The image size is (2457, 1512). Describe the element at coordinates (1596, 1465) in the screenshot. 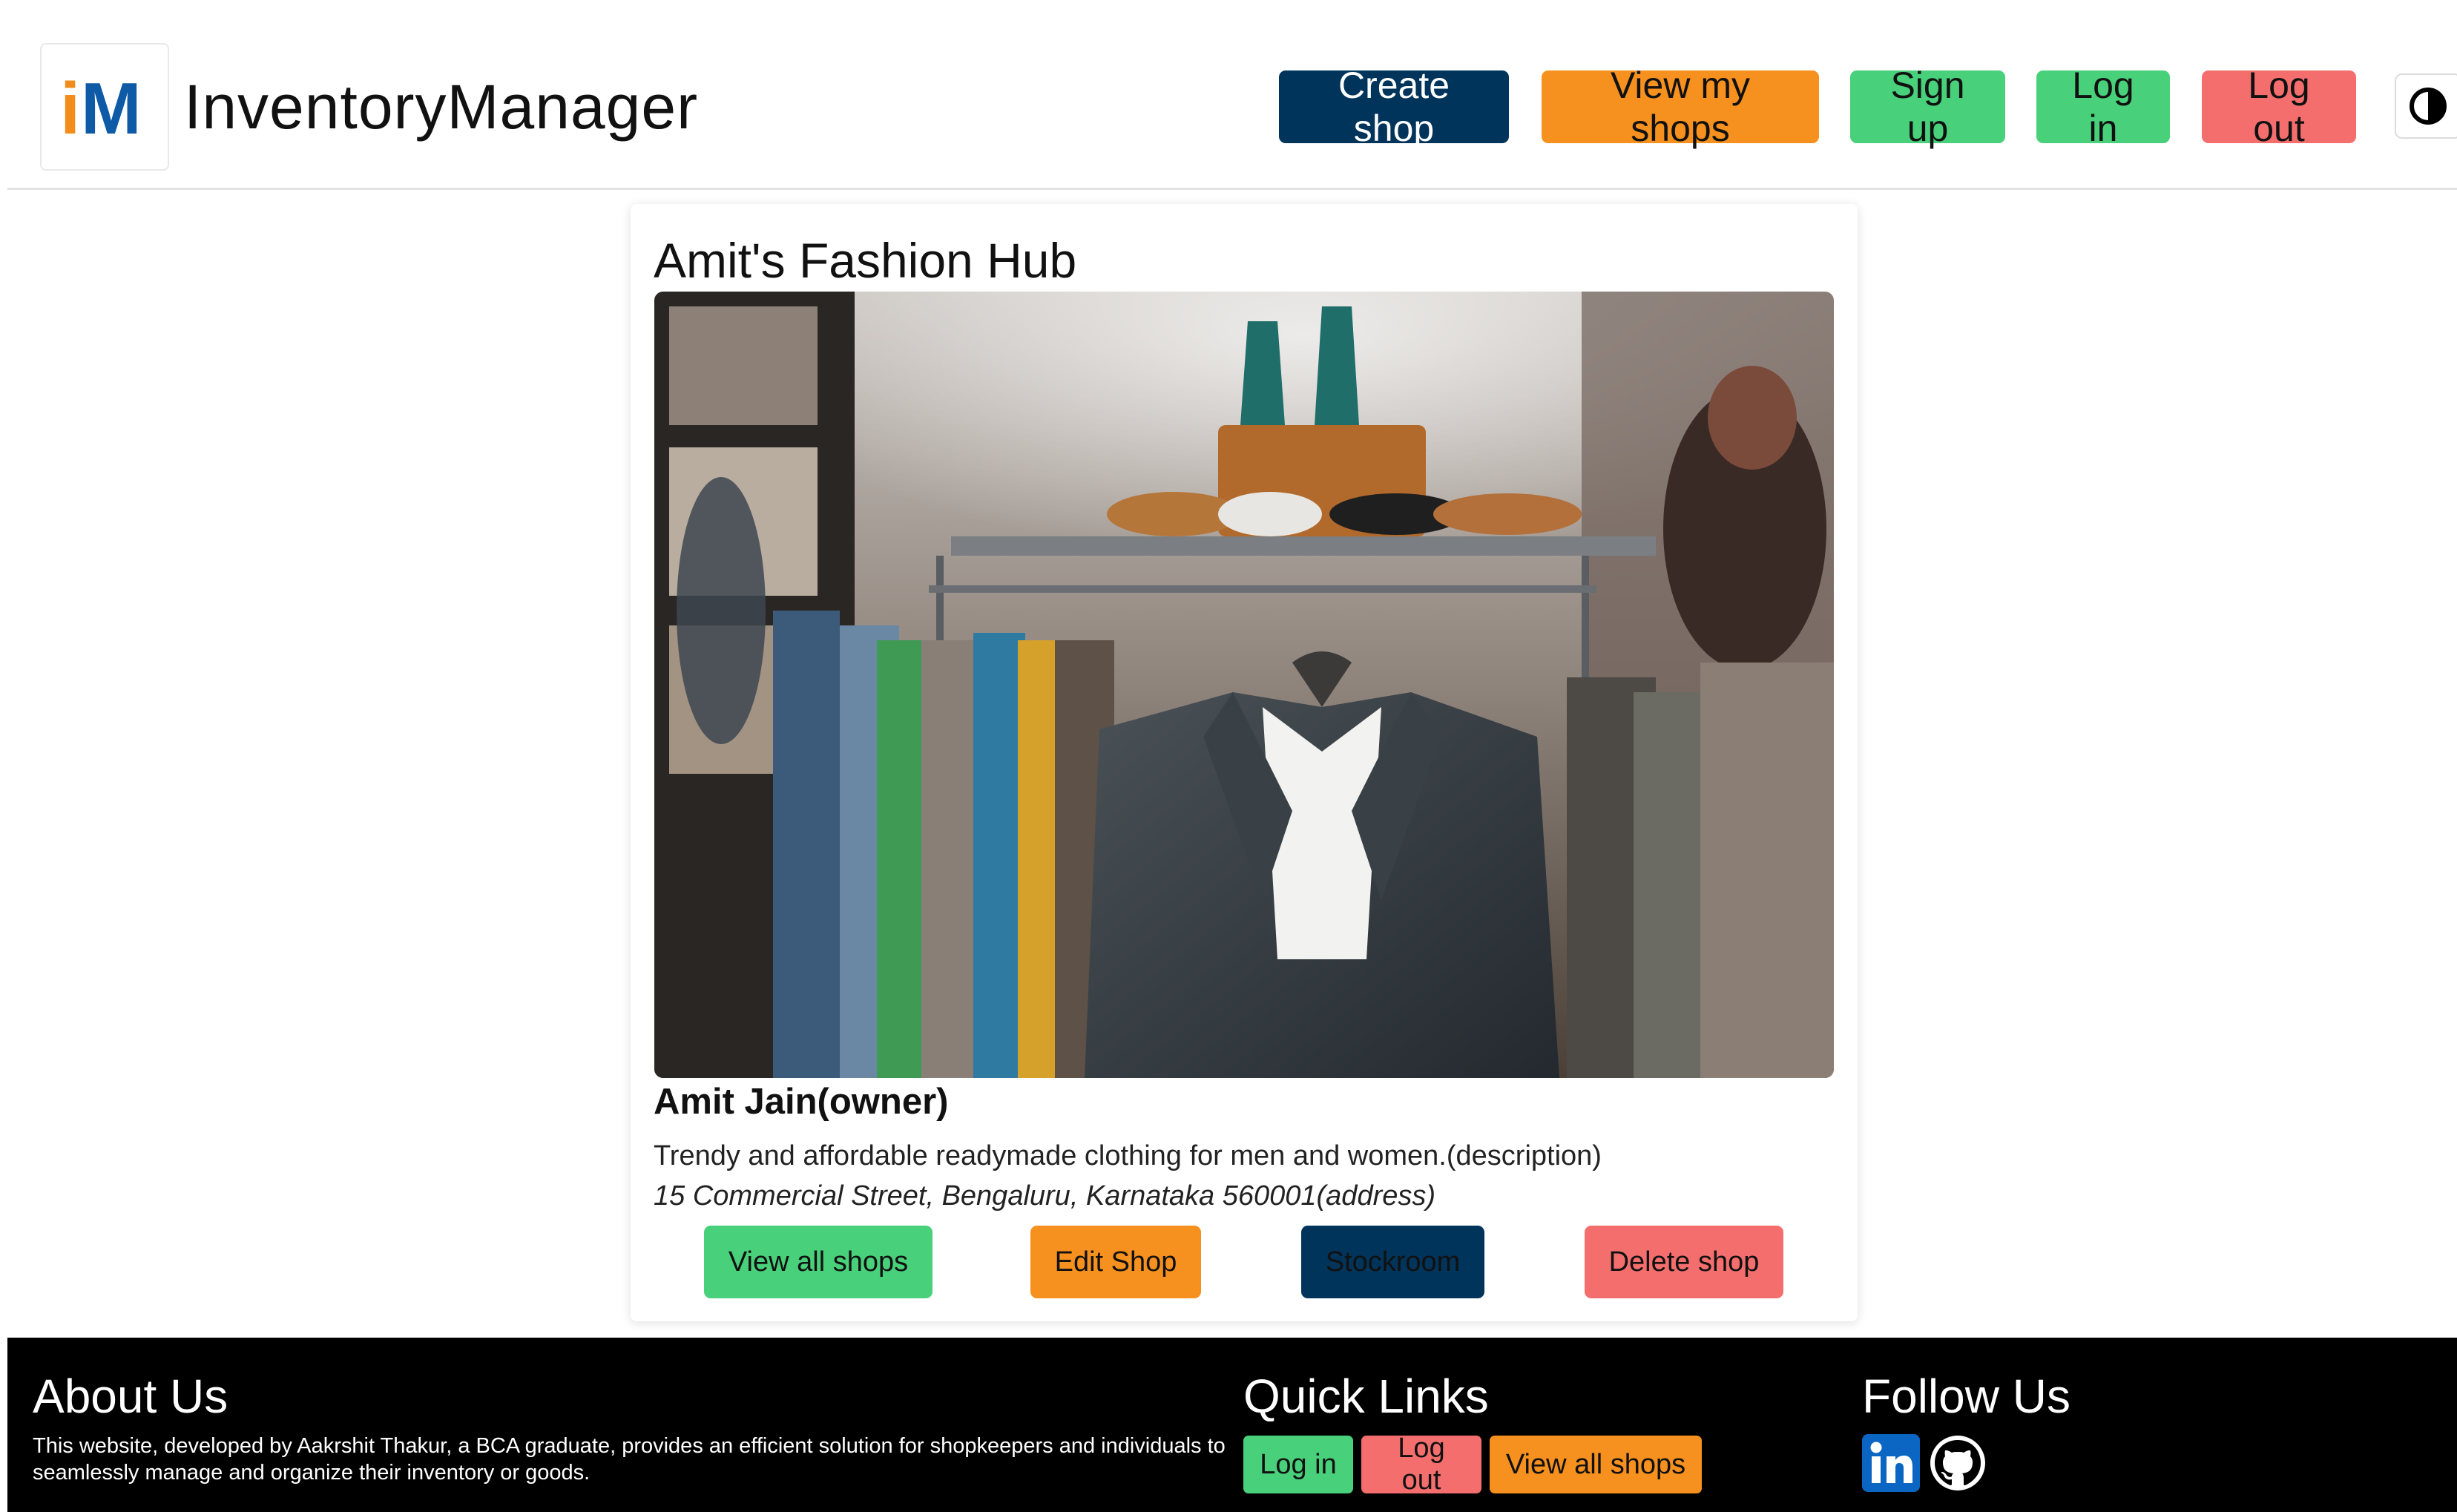

I see `footer-view-all-shops-button: View all shops` at that location.